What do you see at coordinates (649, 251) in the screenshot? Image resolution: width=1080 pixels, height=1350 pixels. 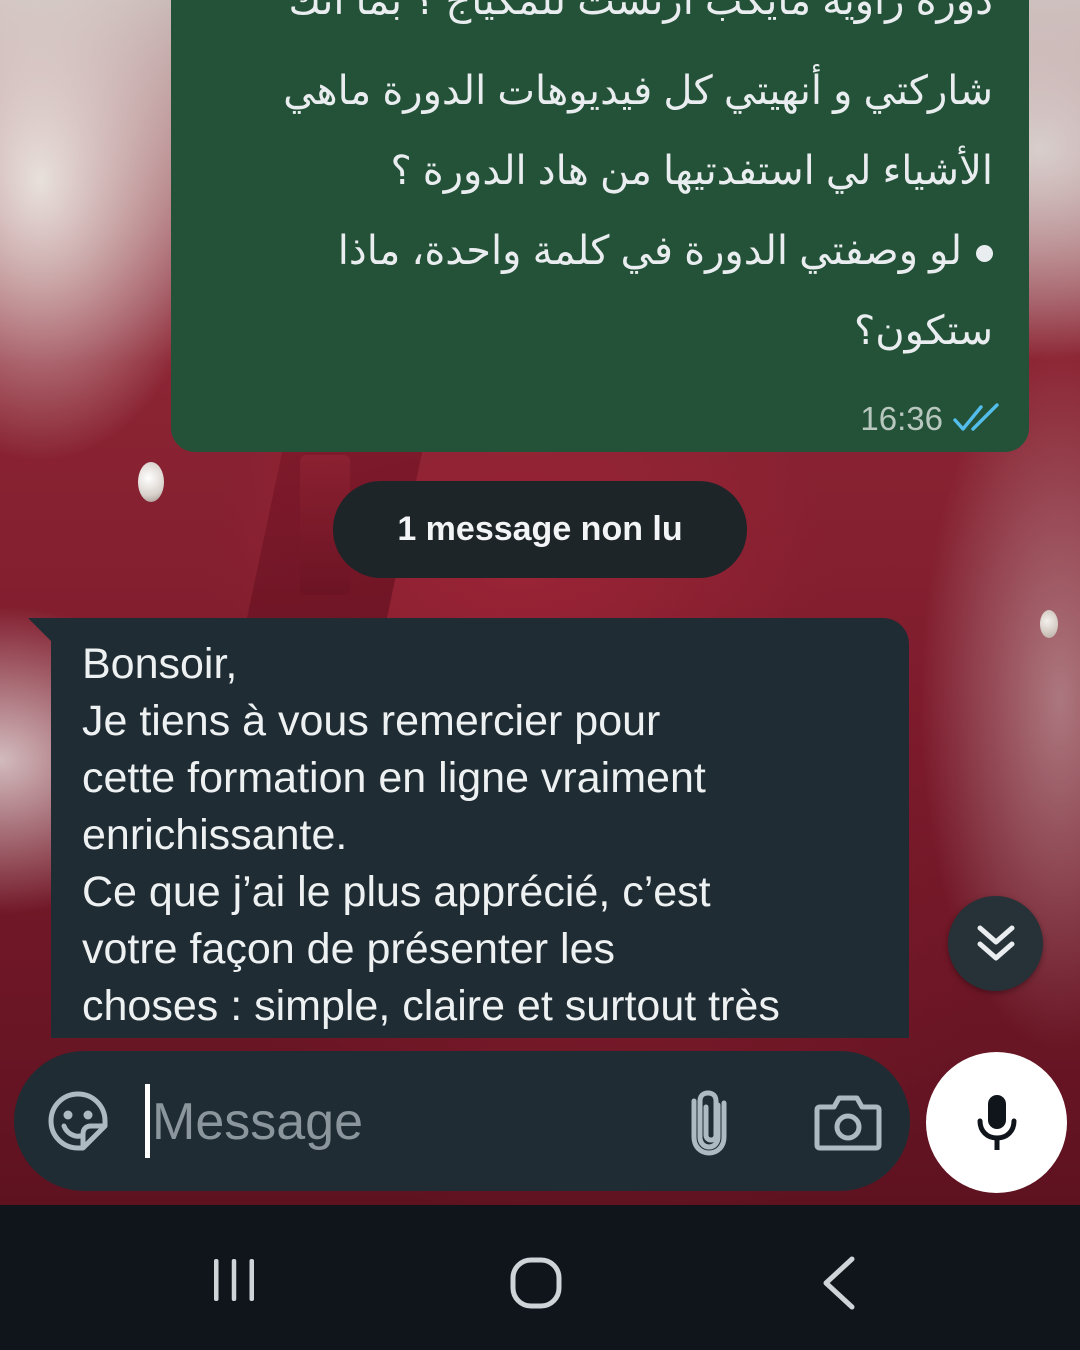 I see `message-line: لو وصفتي الدورة في كلمة واحدة، ماذا` at bounding box center [649, 251].